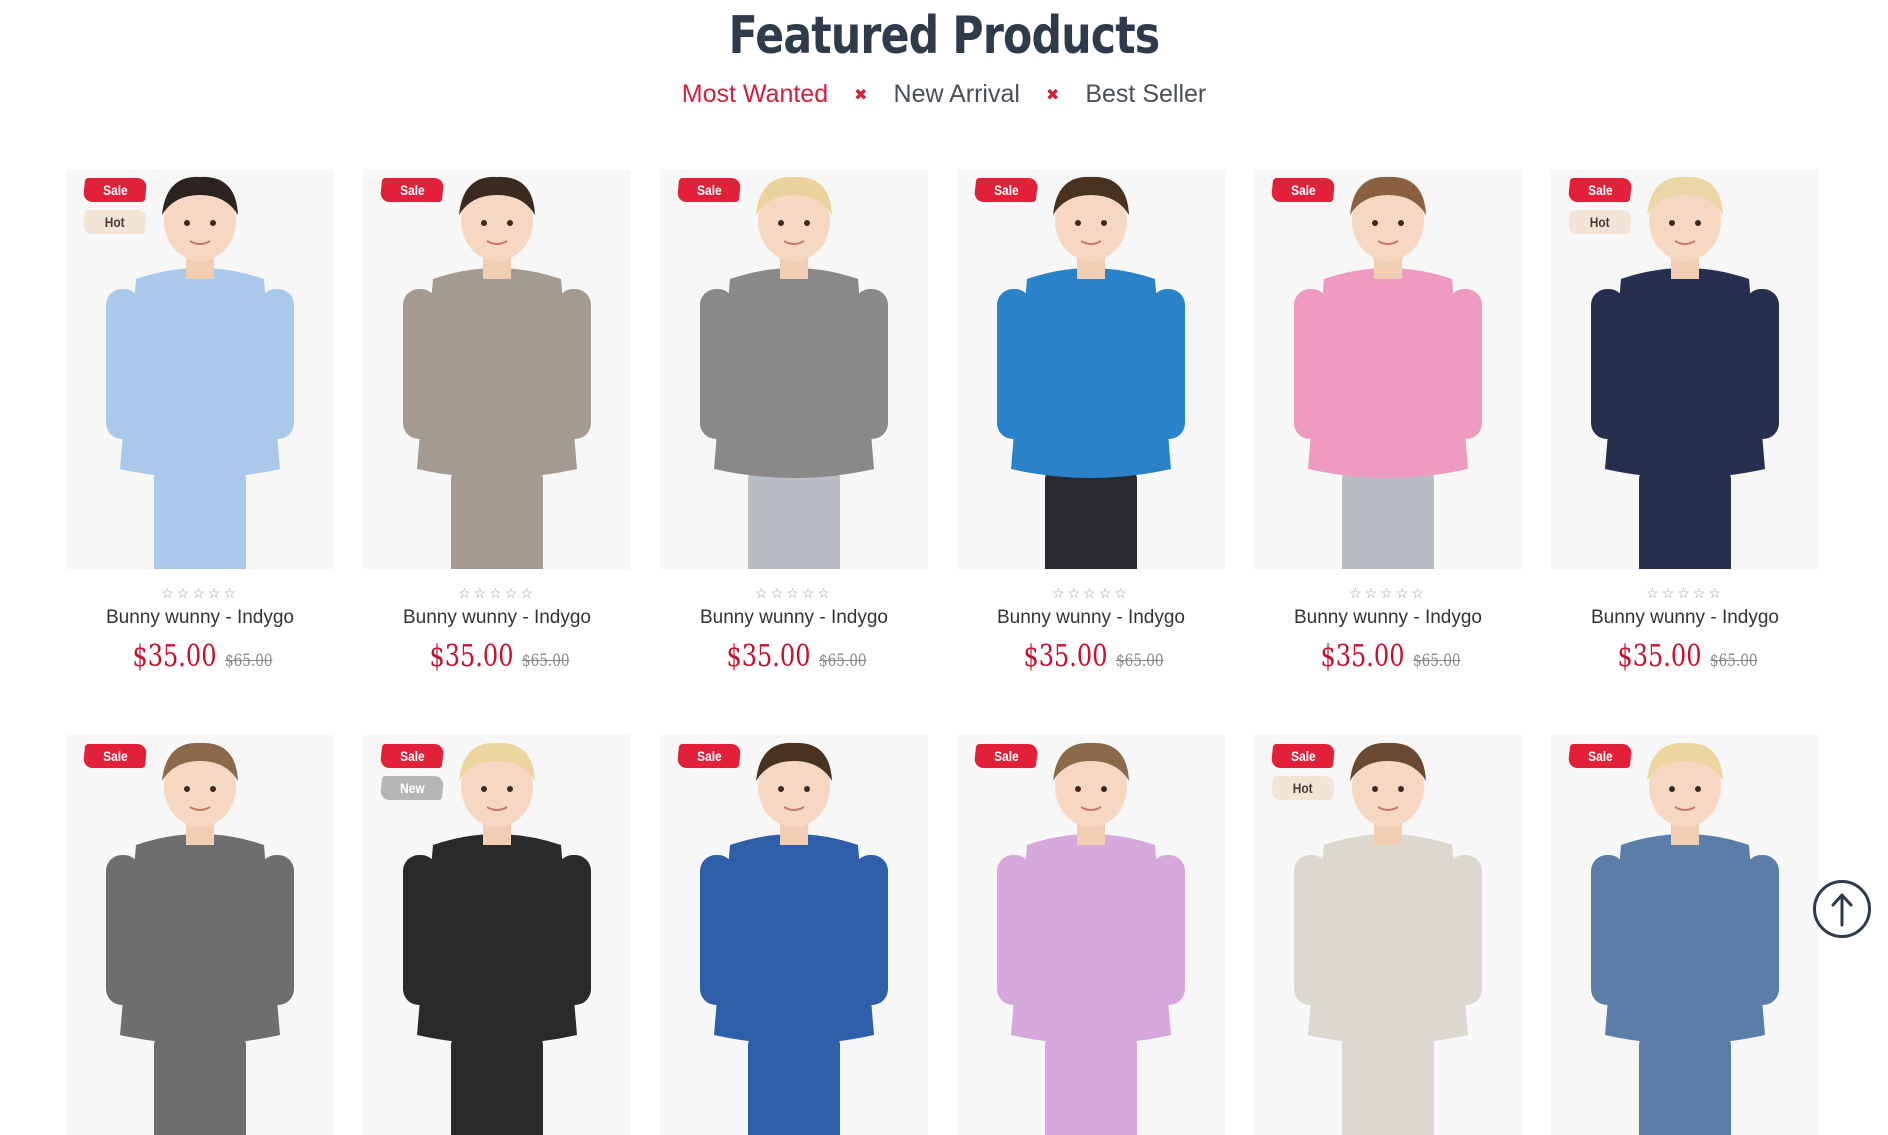  I want to click on new-badge: New, so click(412, 788).